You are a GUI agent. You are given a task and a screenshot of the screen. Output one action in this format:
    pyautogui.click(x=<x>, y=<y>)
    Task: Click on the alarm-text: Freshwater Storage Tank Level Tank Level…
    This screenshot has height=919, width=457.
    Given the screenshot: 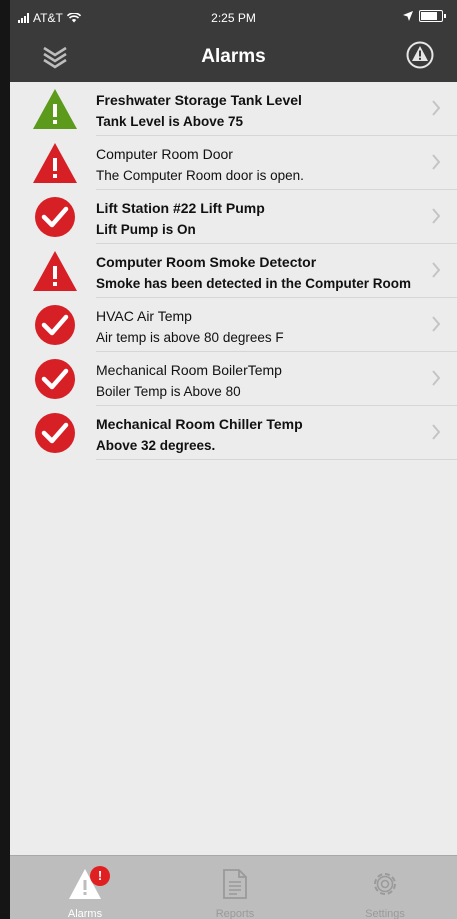 What is the action you would take?
    pyautogui.click(x=256, y=111)
    